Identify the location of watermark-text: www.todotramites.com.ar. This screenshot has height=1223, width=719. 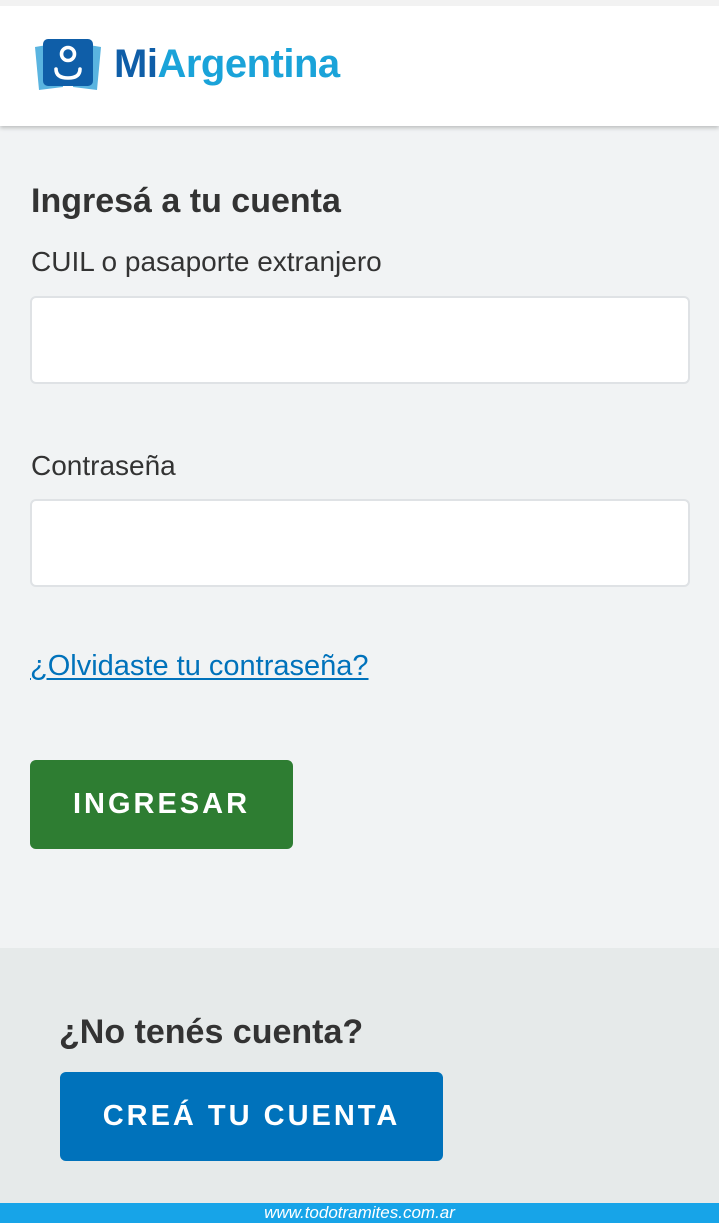
(359, 1212).